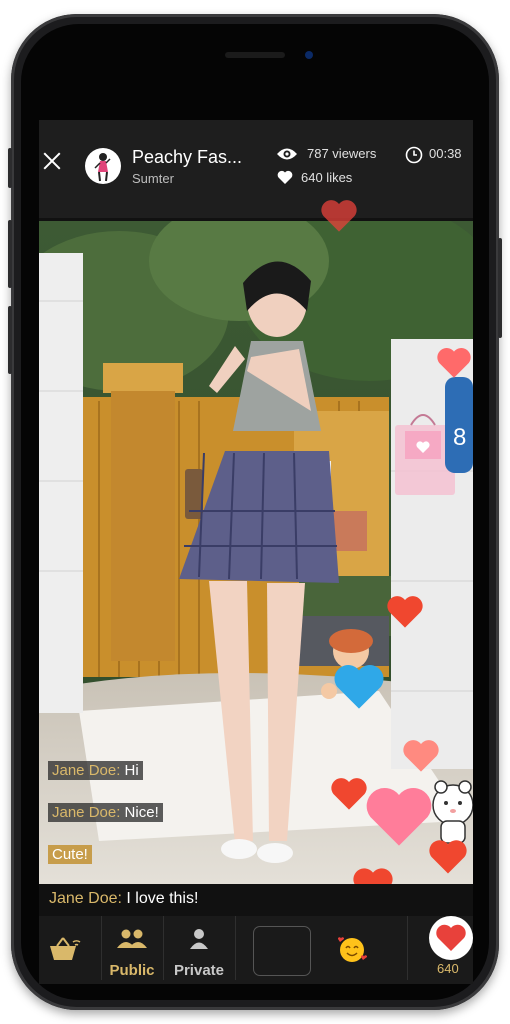 This screenshot has height=1024, width=510. What do you see at coordinates (287, 154) in the screenshot?
I see `eye-icon` at bounding box center [287, 154].